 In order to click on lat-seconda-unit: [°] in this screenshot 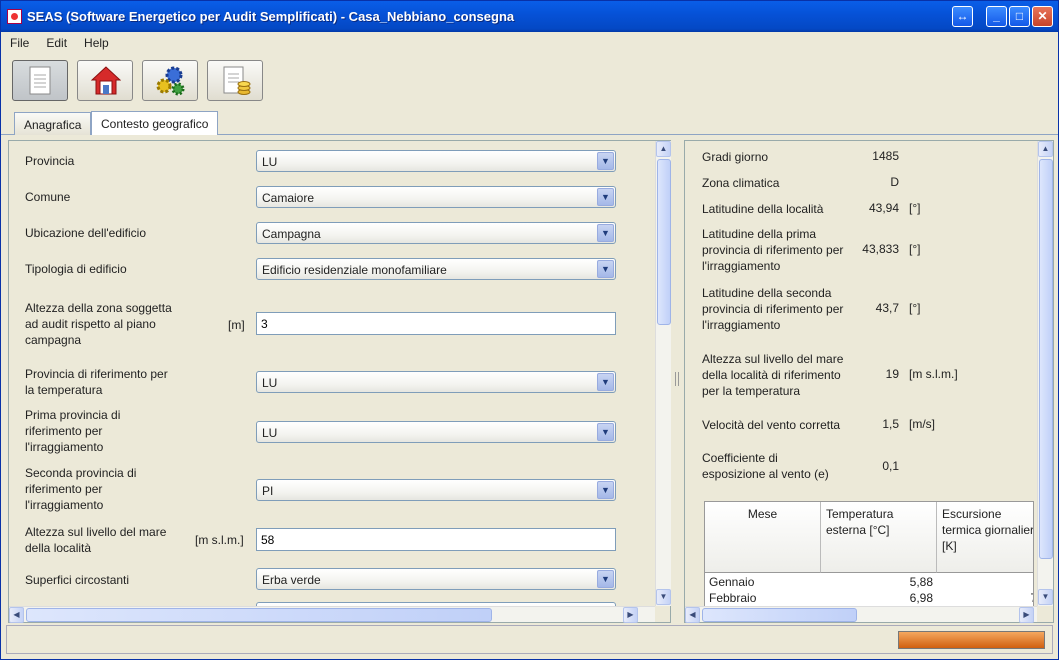, I will do `click(915, 308)`.